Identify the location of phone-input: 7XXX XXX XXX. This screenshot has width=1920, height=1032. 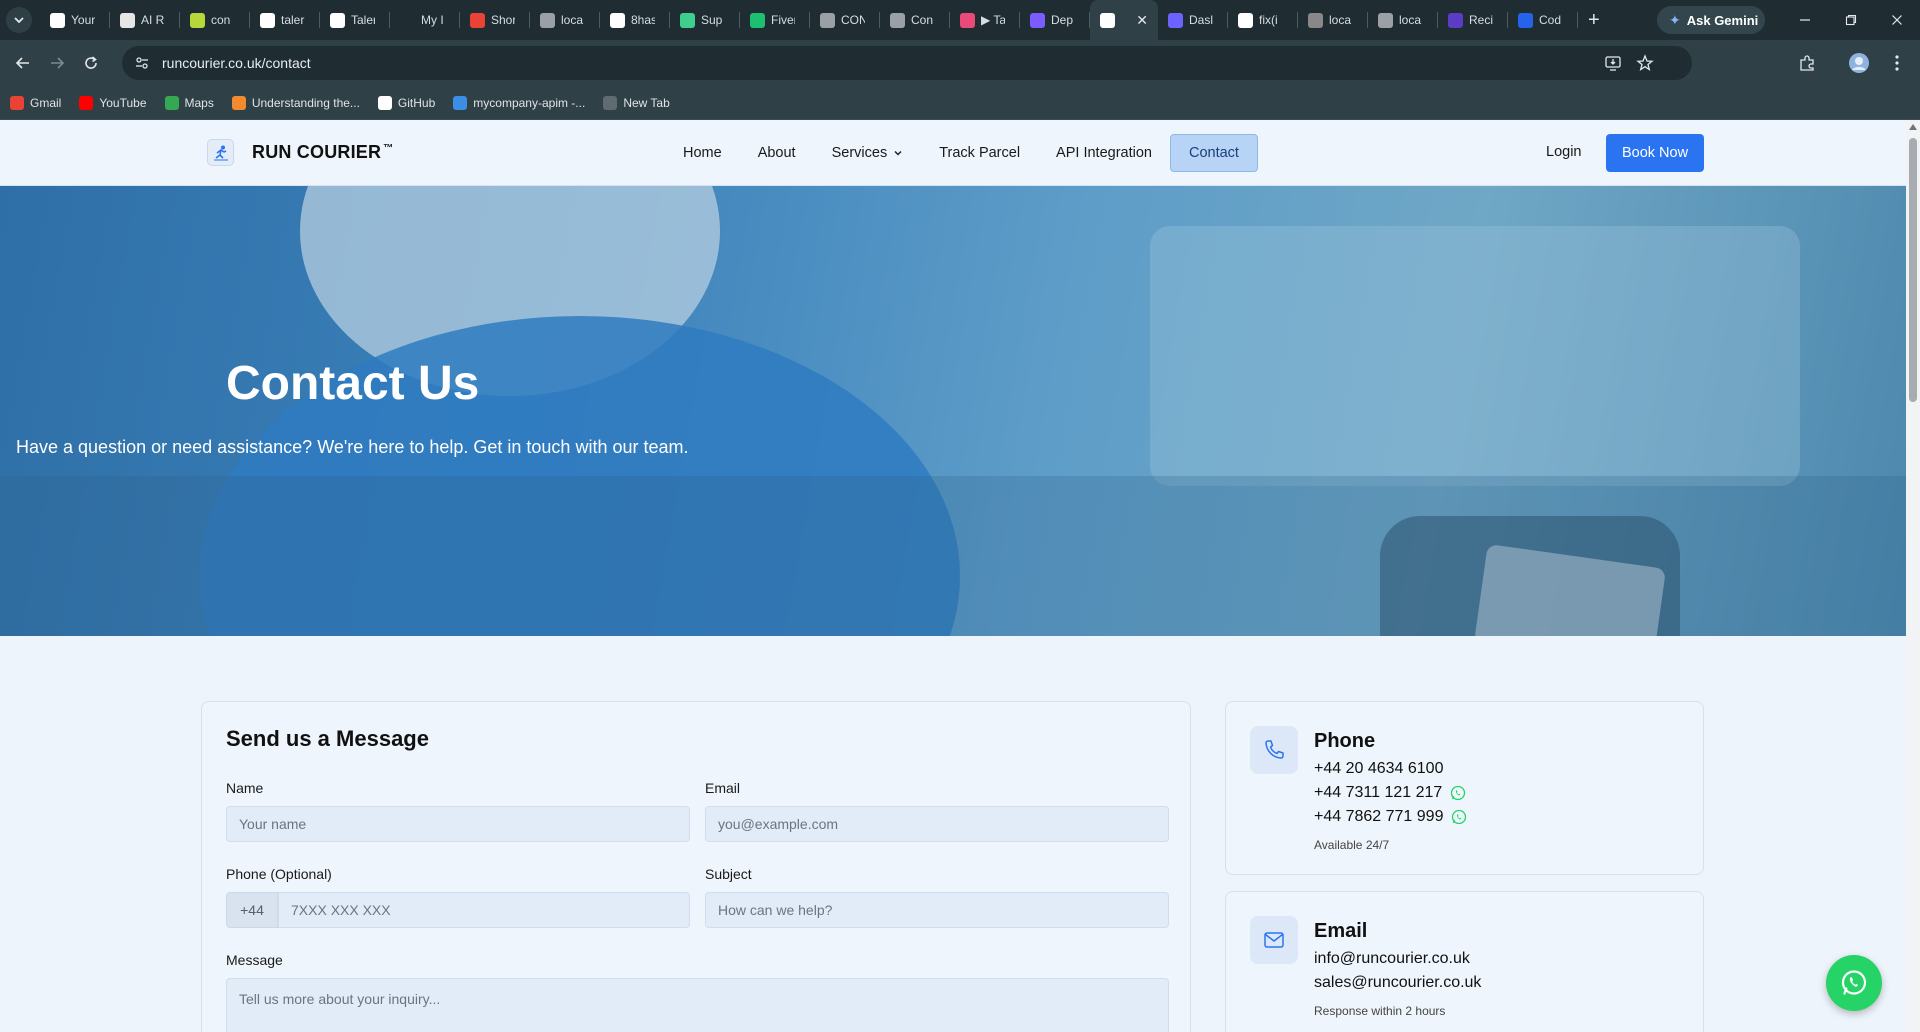
(484, 910).